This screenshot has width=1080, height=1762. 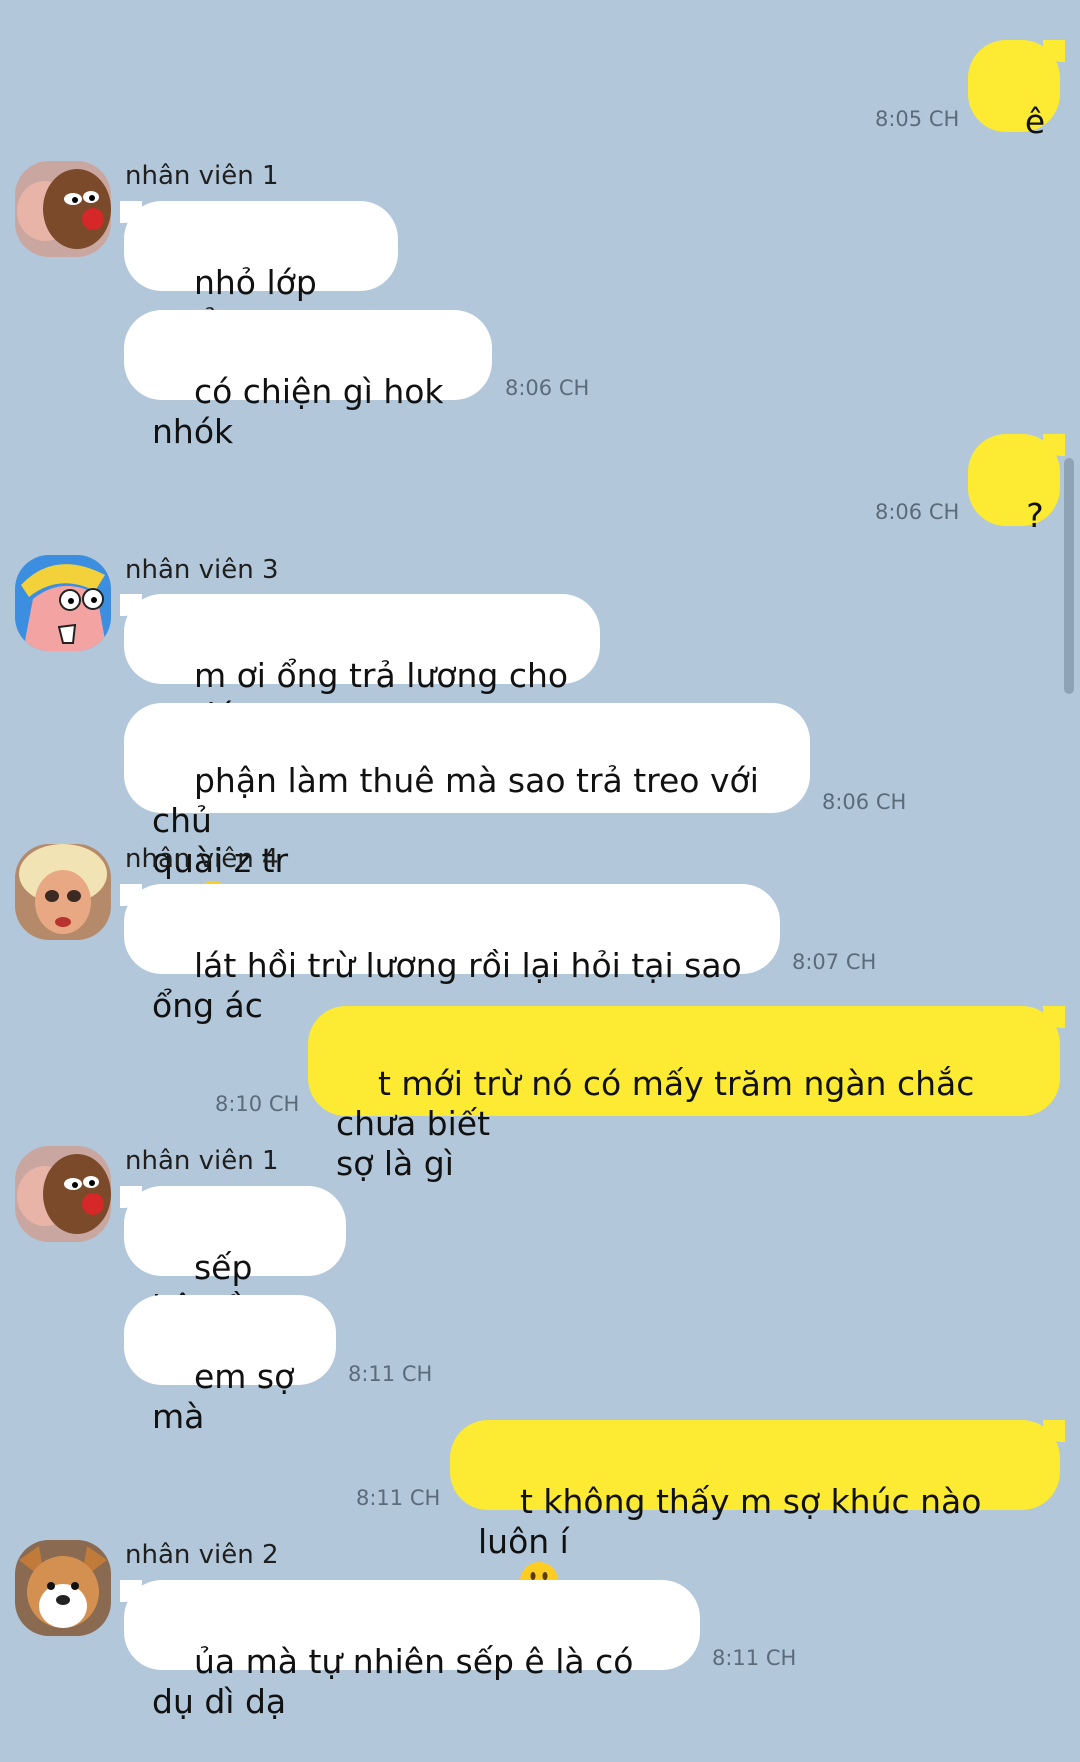 What do you see at coordinates (202, 570) in the screenshot?
I see `sender-name: nhân viên 3` at bounding box center [202, 570].